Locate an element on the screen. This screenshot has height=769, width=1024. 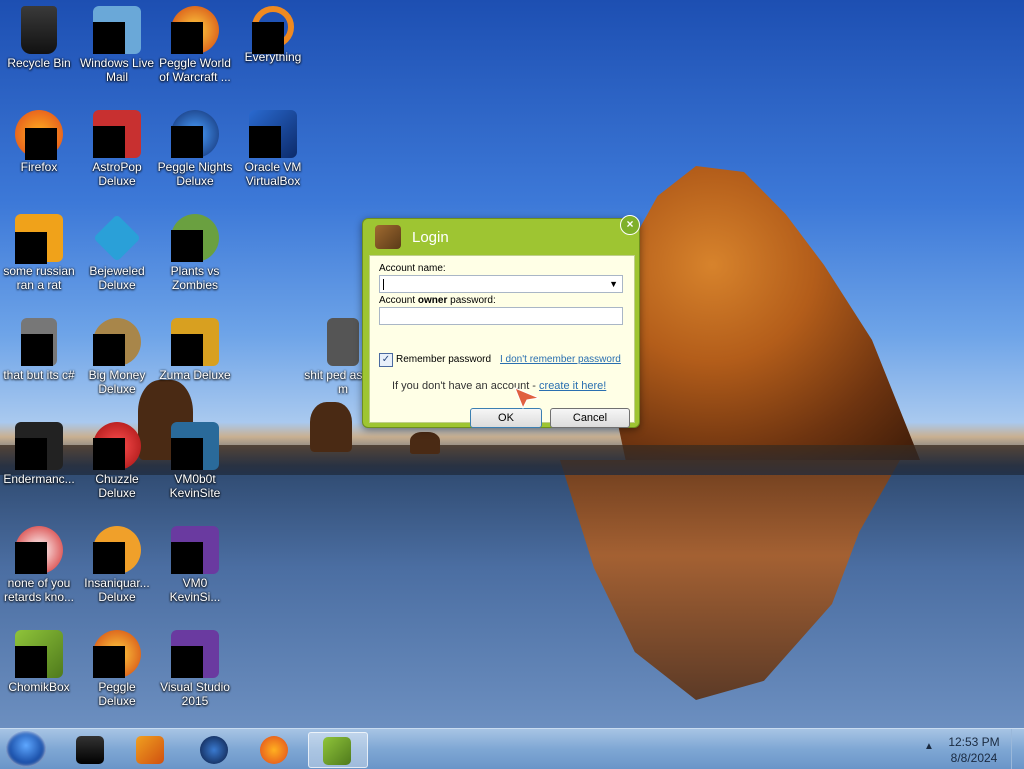
remember-password-checkbox: ✓ is located at coordinates (386, 360).